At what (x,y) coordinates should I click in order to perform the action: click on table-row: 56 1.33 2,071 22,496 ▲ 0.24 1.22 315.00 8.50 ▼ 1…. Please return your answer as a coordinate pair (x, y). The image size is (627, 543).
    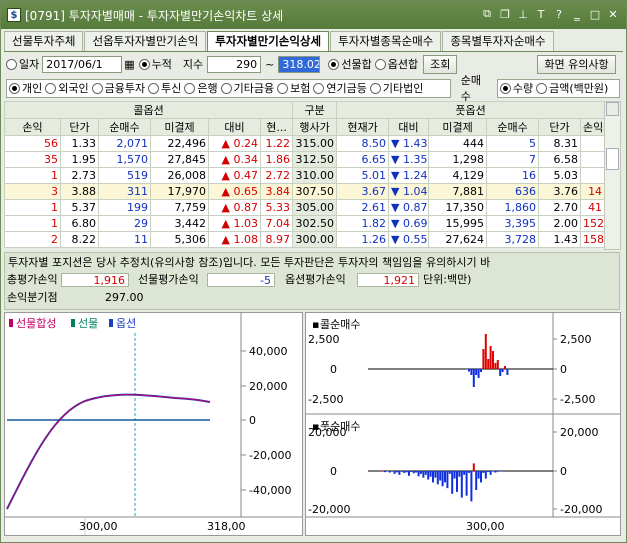
    Looking at the image, I should click on (305, 143).